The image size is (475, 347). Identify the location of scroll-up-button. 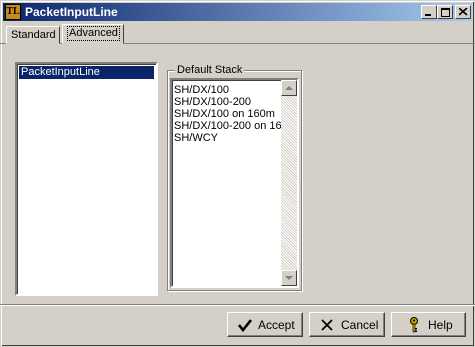
(289, 88).